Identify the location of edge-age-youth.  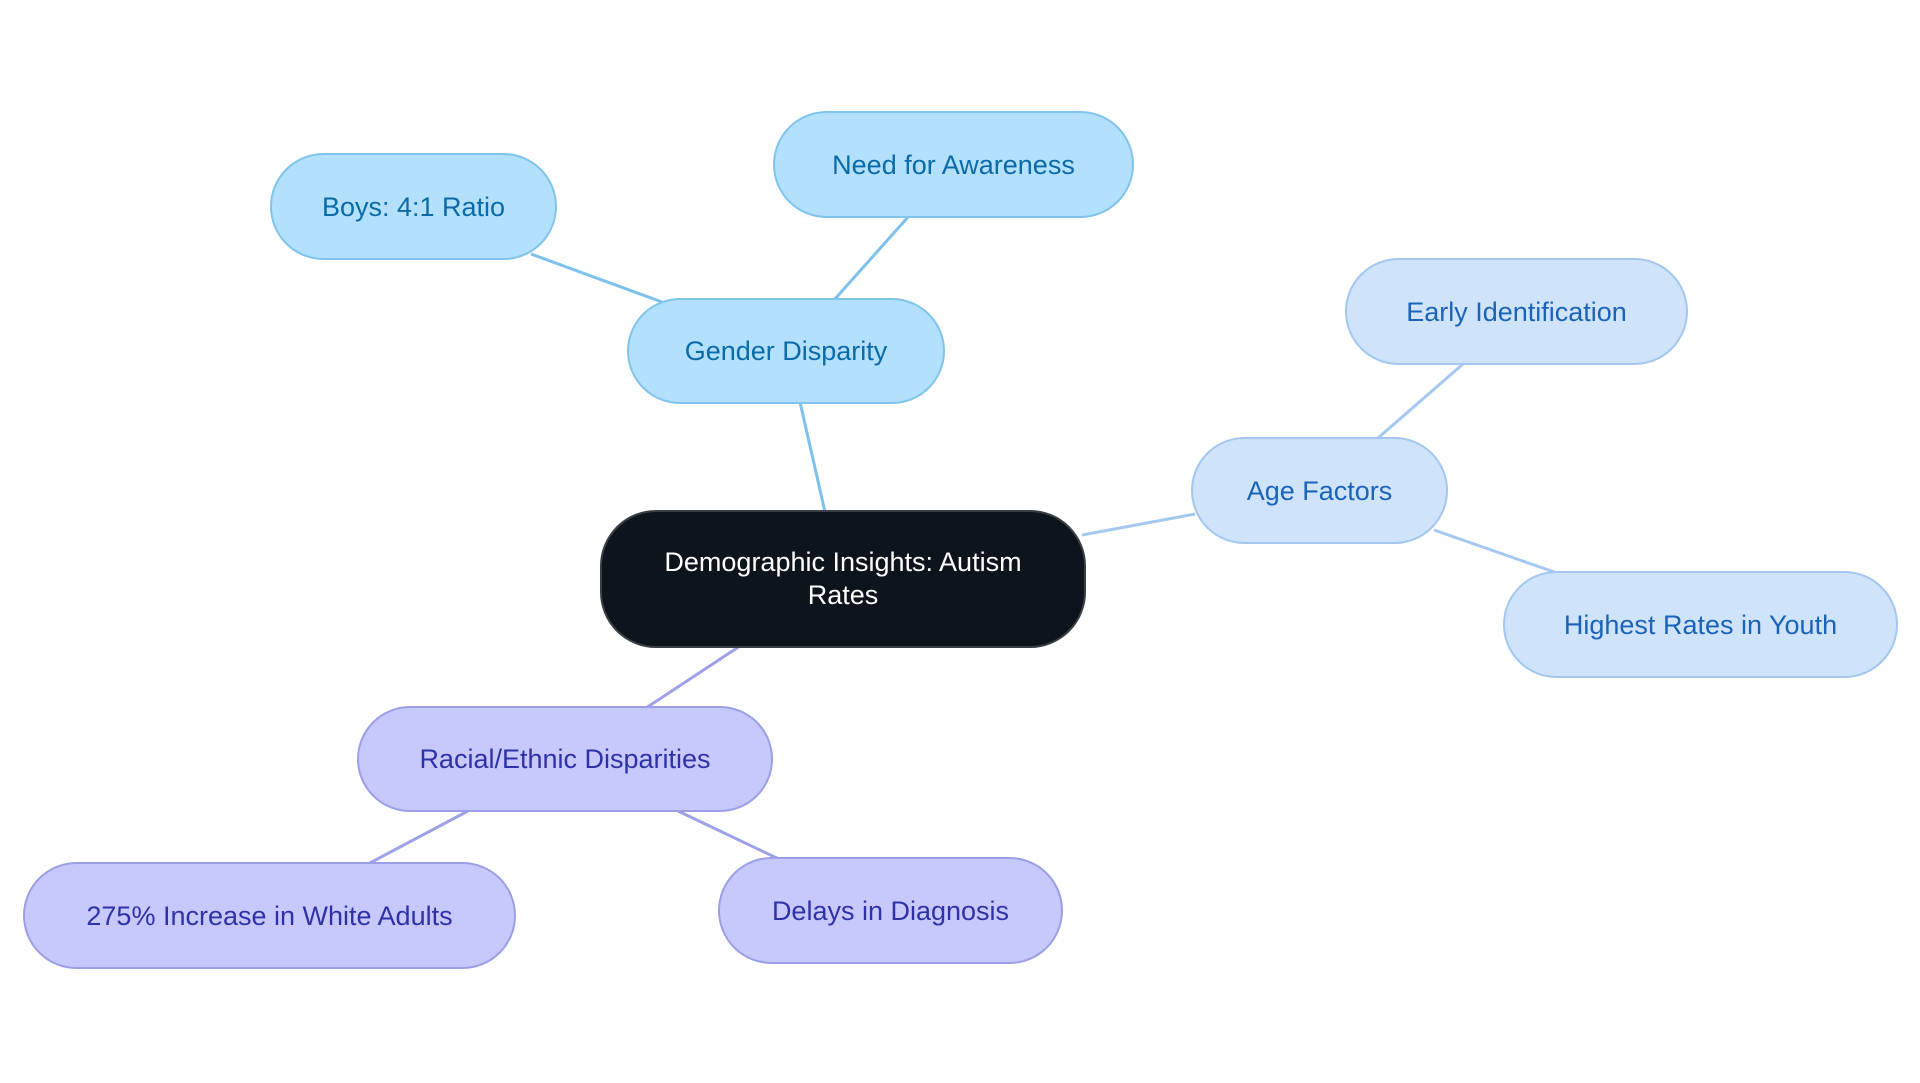
(1497, 552).